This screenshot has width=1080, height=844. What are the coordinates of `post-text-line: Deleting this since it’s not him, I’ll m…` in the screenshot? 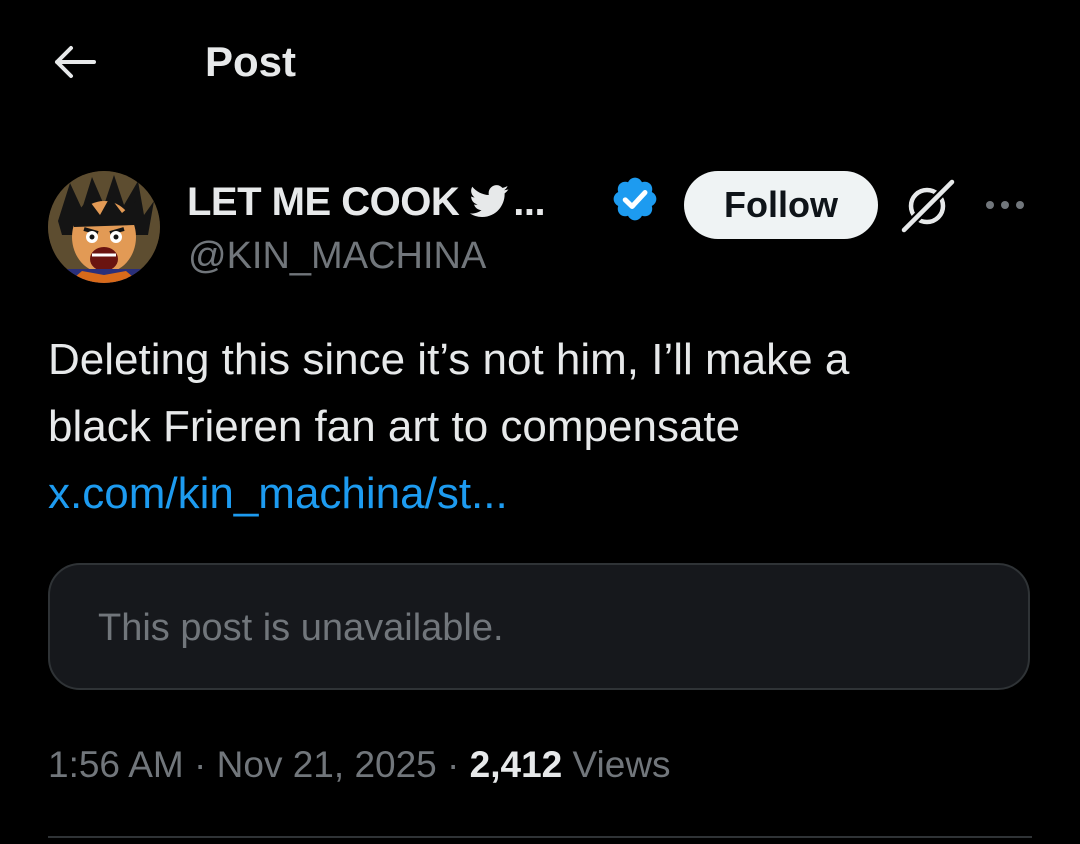 It's located at (449, 359).